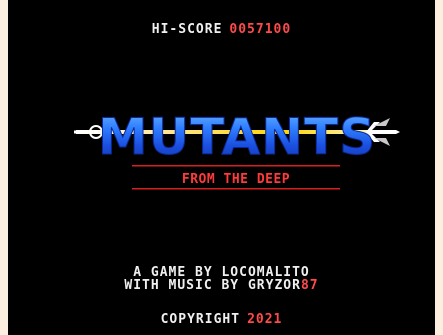 The height and width of the screenshot is (335, 443). I want to click on hiscore-value: 0057100, so click(260, 29).